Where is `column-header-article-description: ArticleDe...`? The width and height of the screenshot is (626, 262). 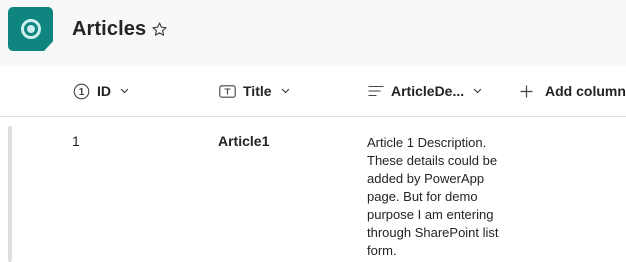
column-header-article-description: ArticleDe... is located at coordinates (425, 91).